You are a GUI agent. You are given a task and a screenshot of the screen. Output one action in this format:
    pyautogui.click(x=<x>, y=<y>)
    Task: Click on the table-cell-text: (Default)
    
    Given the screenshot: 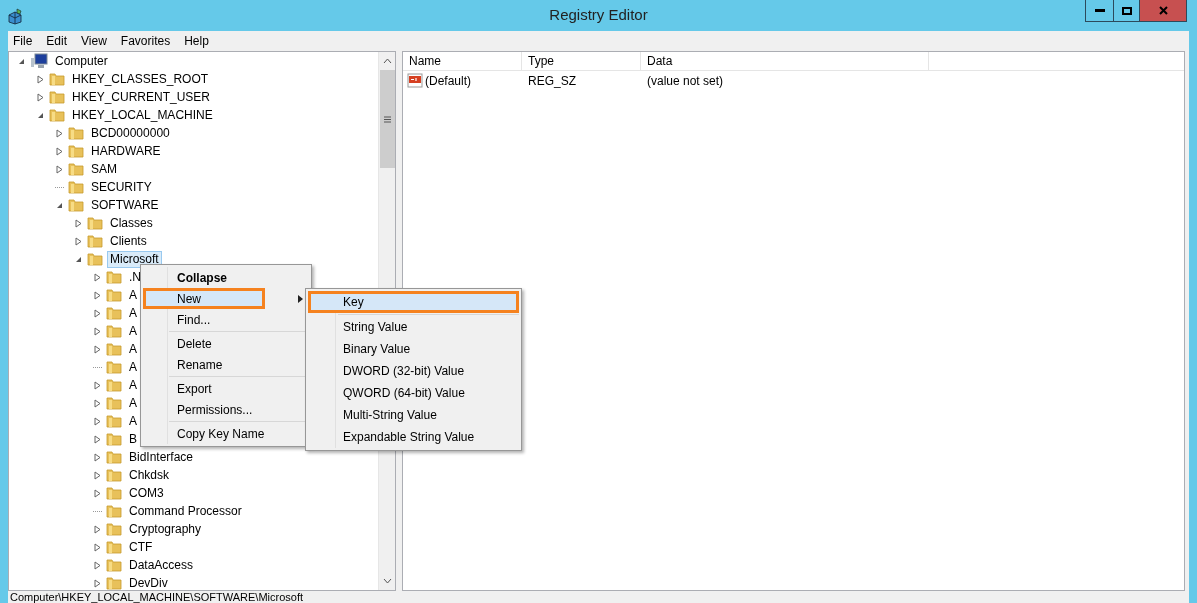 What is the action you would take?
    pyautogui.click(x=448, y=81)
    